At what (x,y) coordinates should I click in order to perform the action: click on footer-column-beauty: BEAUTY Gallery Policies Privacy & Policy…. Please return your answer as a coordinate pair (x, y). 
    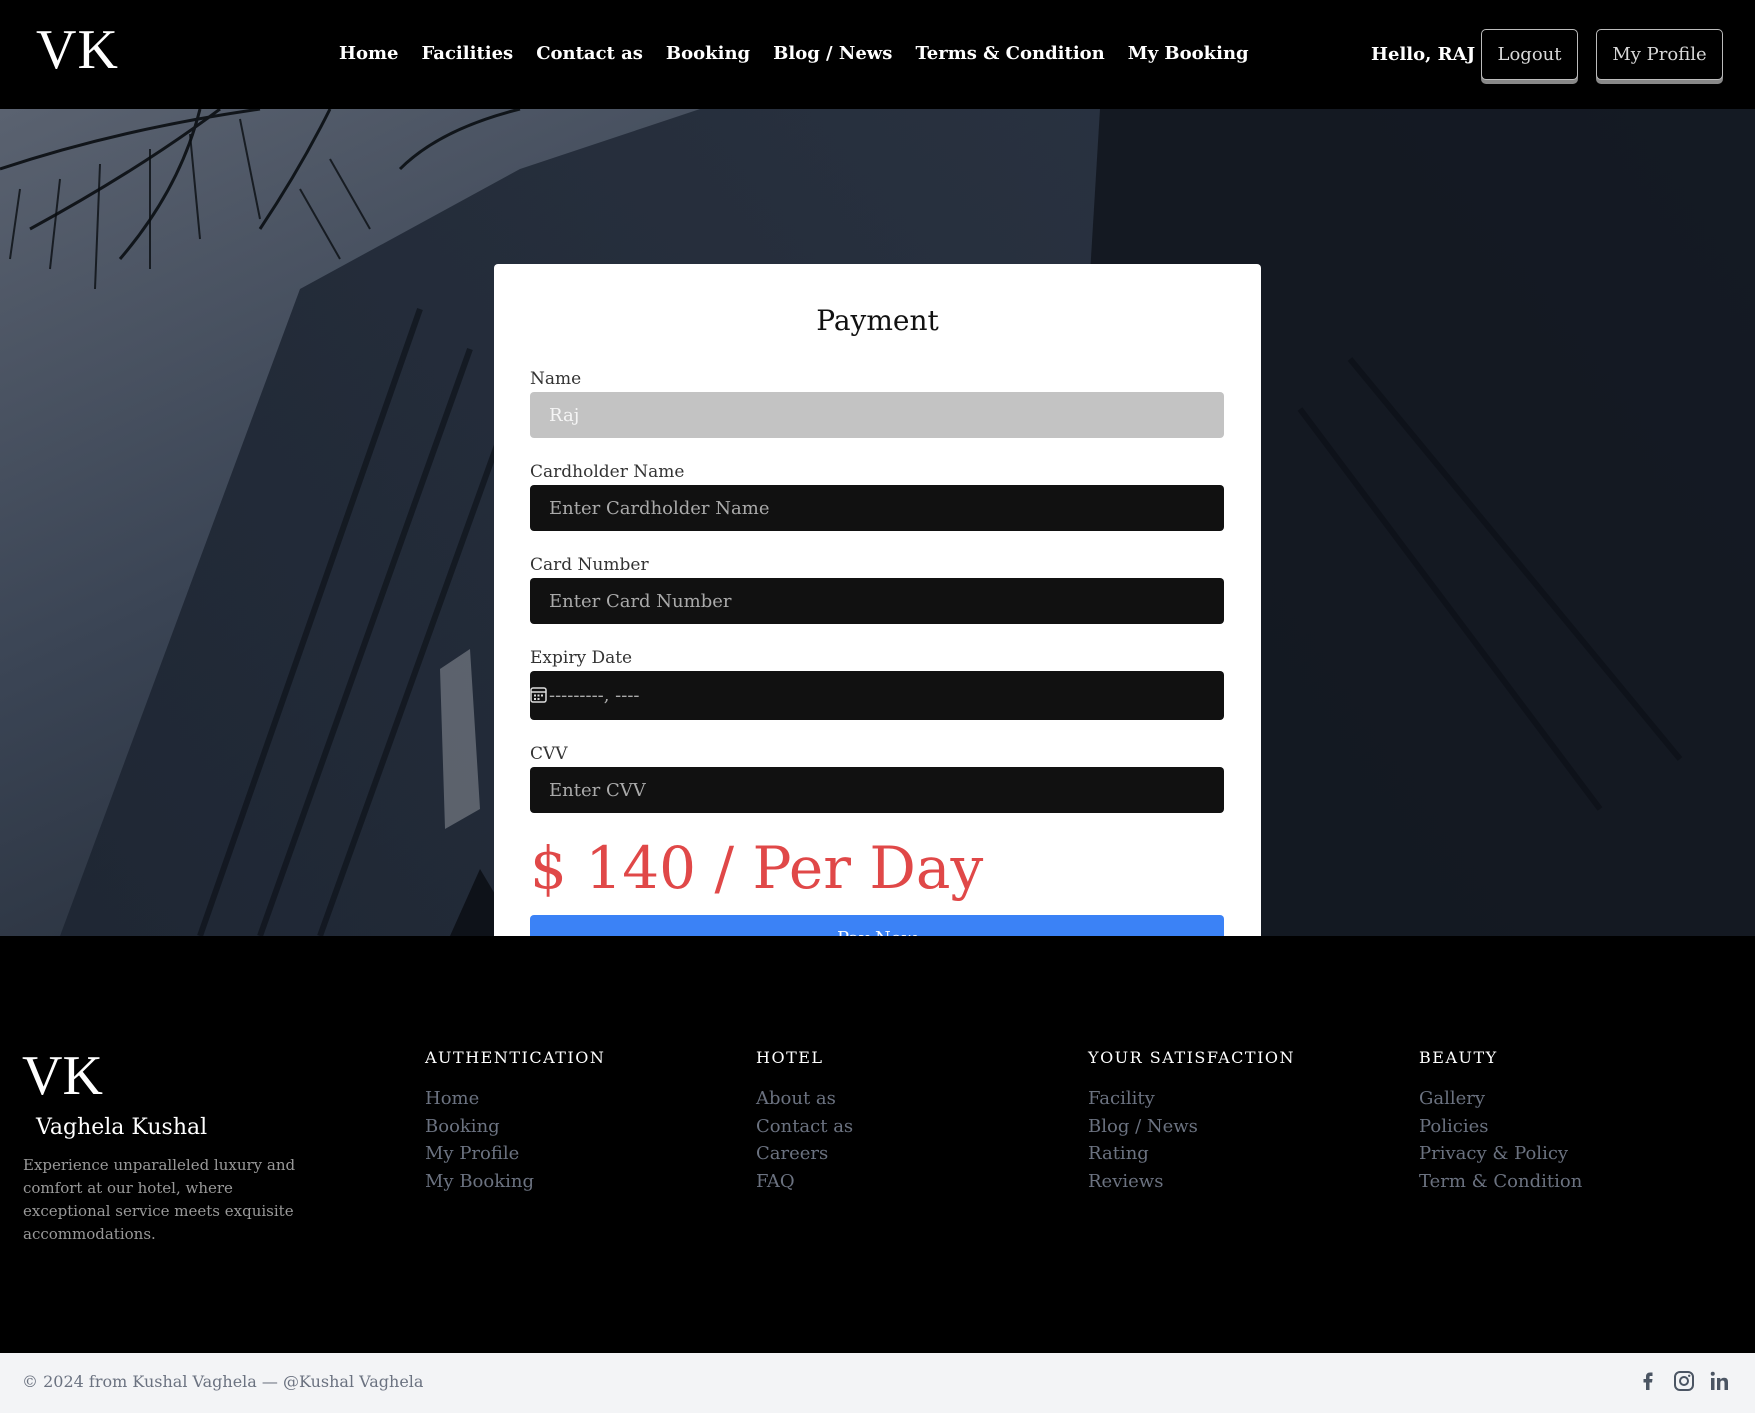
    Looking at the image, I should click on (1500, 1121).